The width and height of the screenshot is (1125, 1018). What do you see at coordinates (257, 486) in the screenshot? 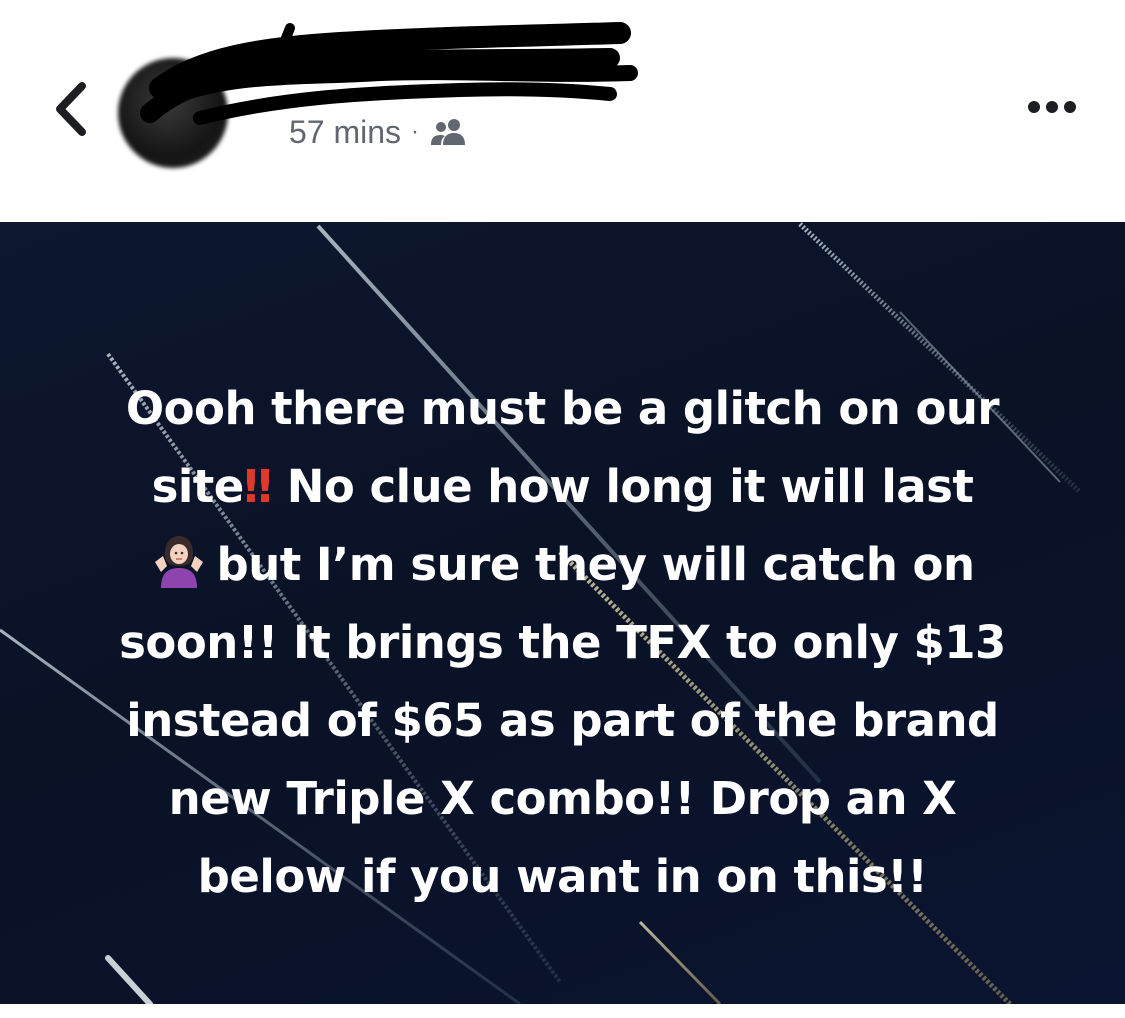
I see `double-exclamation-emoji: ‼` at bounding box center [257, 486].